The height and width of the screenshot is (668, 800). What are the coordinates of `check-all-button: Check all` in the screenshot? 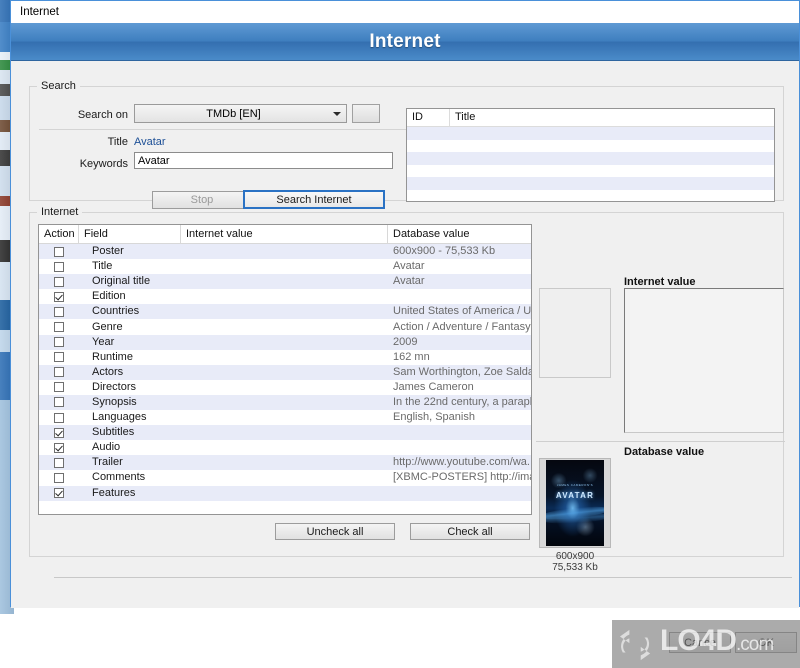 It's located at (470, 531).